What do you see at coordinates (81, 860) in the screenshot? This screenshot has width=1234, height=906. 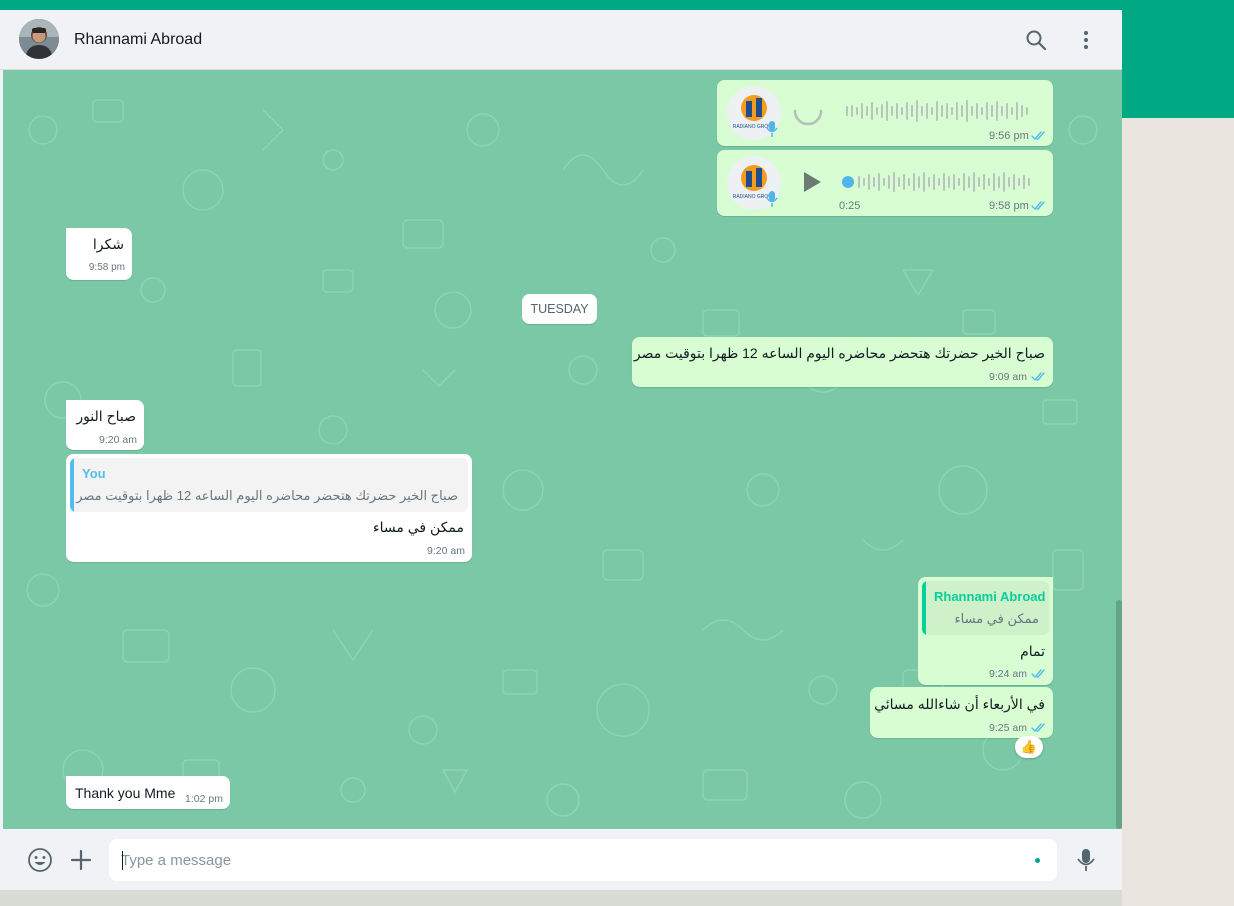 I see `plus-icon` at bounding box center [81, 860].